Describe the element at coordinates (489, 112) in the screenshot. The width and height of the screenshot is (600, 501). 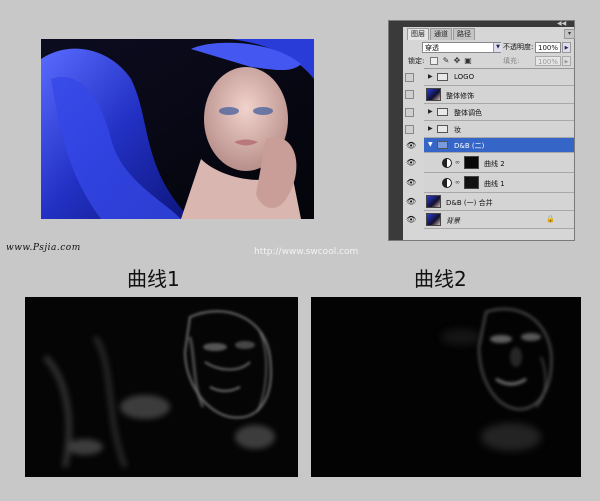
I see `layer-row-overall-color: ▶ 整体调色` at that location.